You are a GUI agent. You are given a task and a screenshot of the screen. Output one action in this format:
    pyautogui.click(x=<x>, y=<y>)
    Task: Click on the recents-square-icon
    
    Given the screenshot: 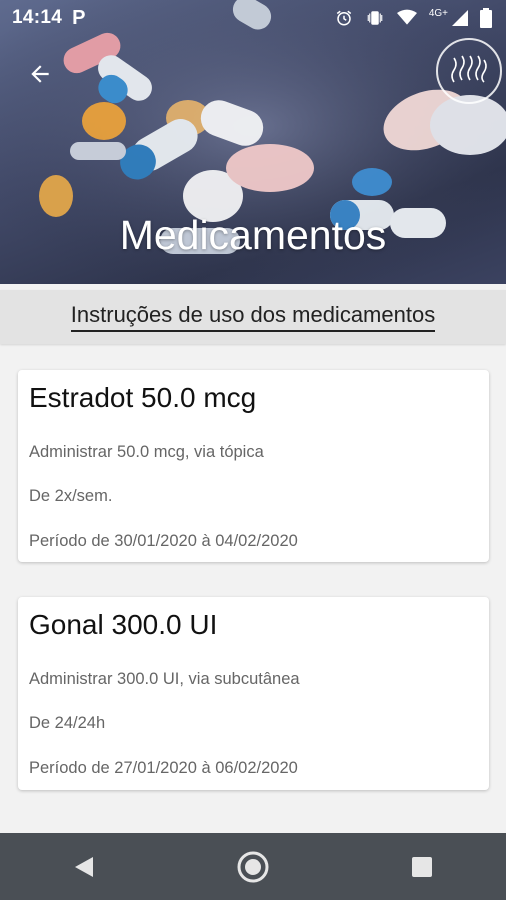 What is the action you would take?
    pyautogui.click(x=421, y=866)
    